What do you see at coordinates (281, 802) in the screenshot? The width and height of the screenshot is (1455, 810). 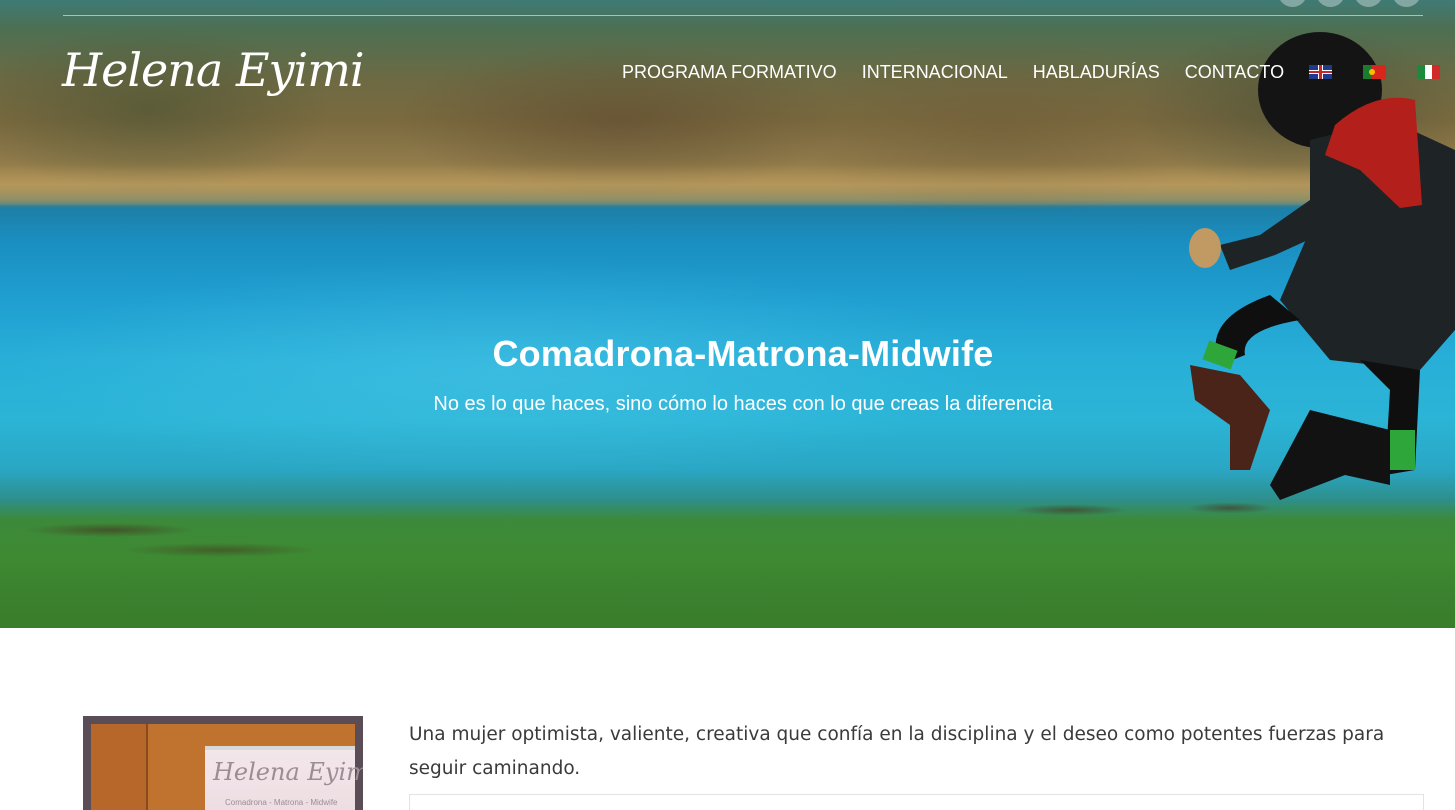 I see `banner-subtitle: Comadrona - Matrona - Midwife` at bounding box center [281, 802].